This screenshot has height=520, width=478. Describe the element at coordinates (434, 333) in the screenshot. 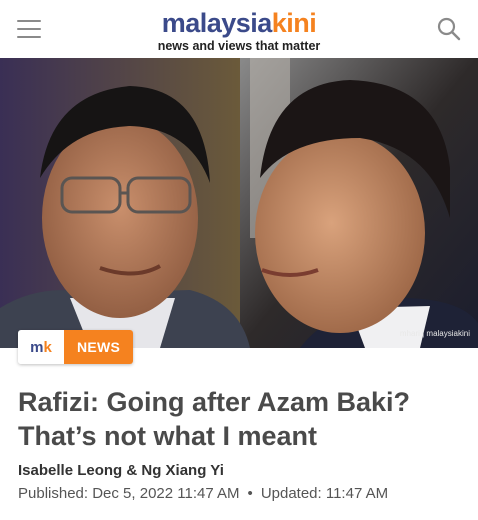

I see `photo-credit: mhari | malaysiakini` at that location.